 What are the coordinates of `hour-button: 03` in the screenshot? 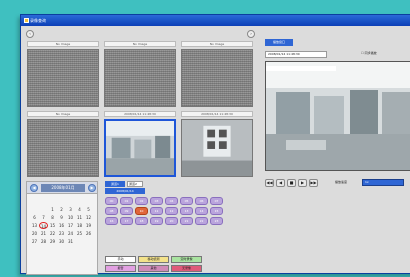 It's located at (156, 201).